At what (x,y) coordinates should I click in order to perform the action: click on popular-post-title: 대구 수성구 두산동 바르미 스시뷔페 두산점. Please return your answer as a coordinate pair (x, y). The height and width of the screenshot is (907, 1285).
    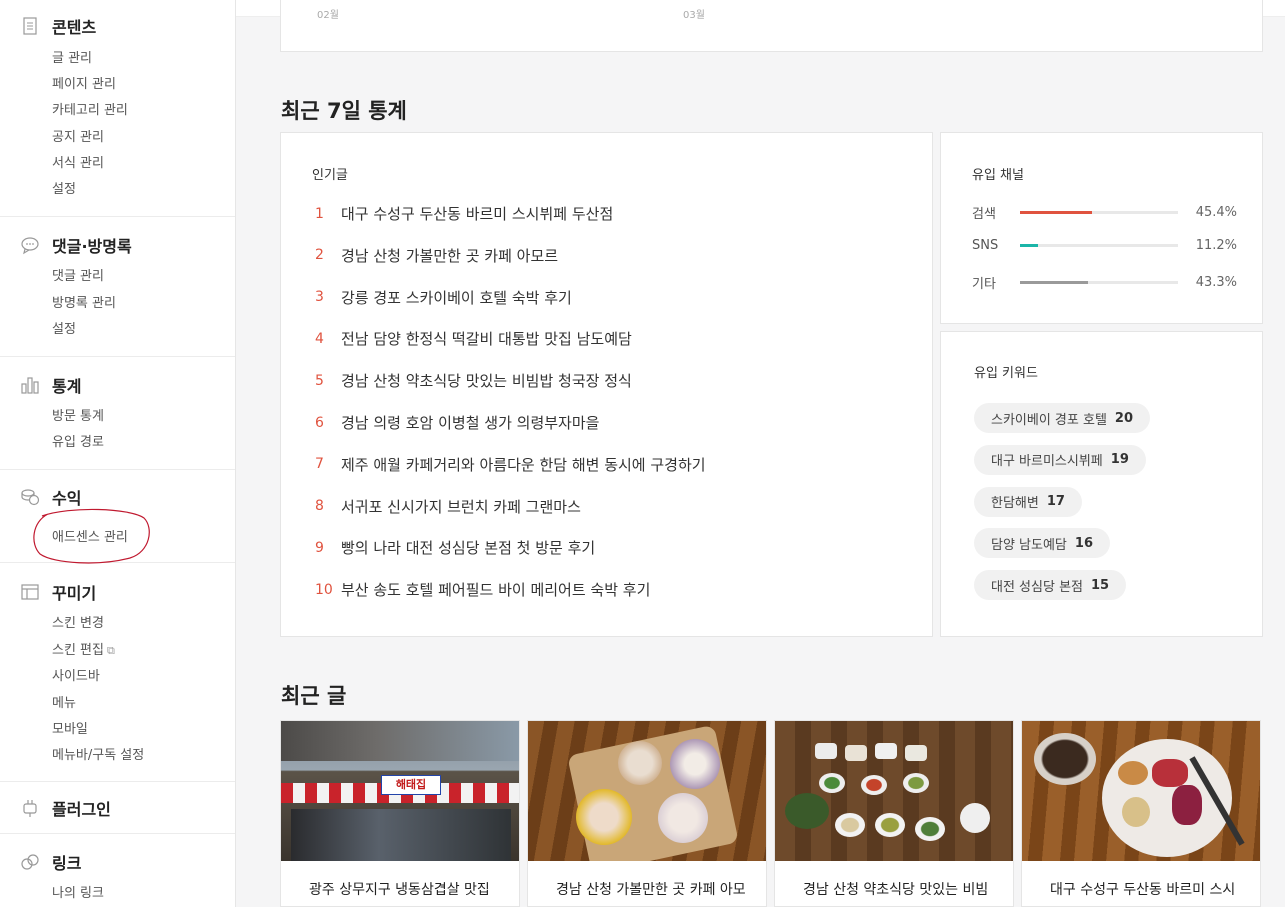
    Looking at the image, I should click on (477, 214).